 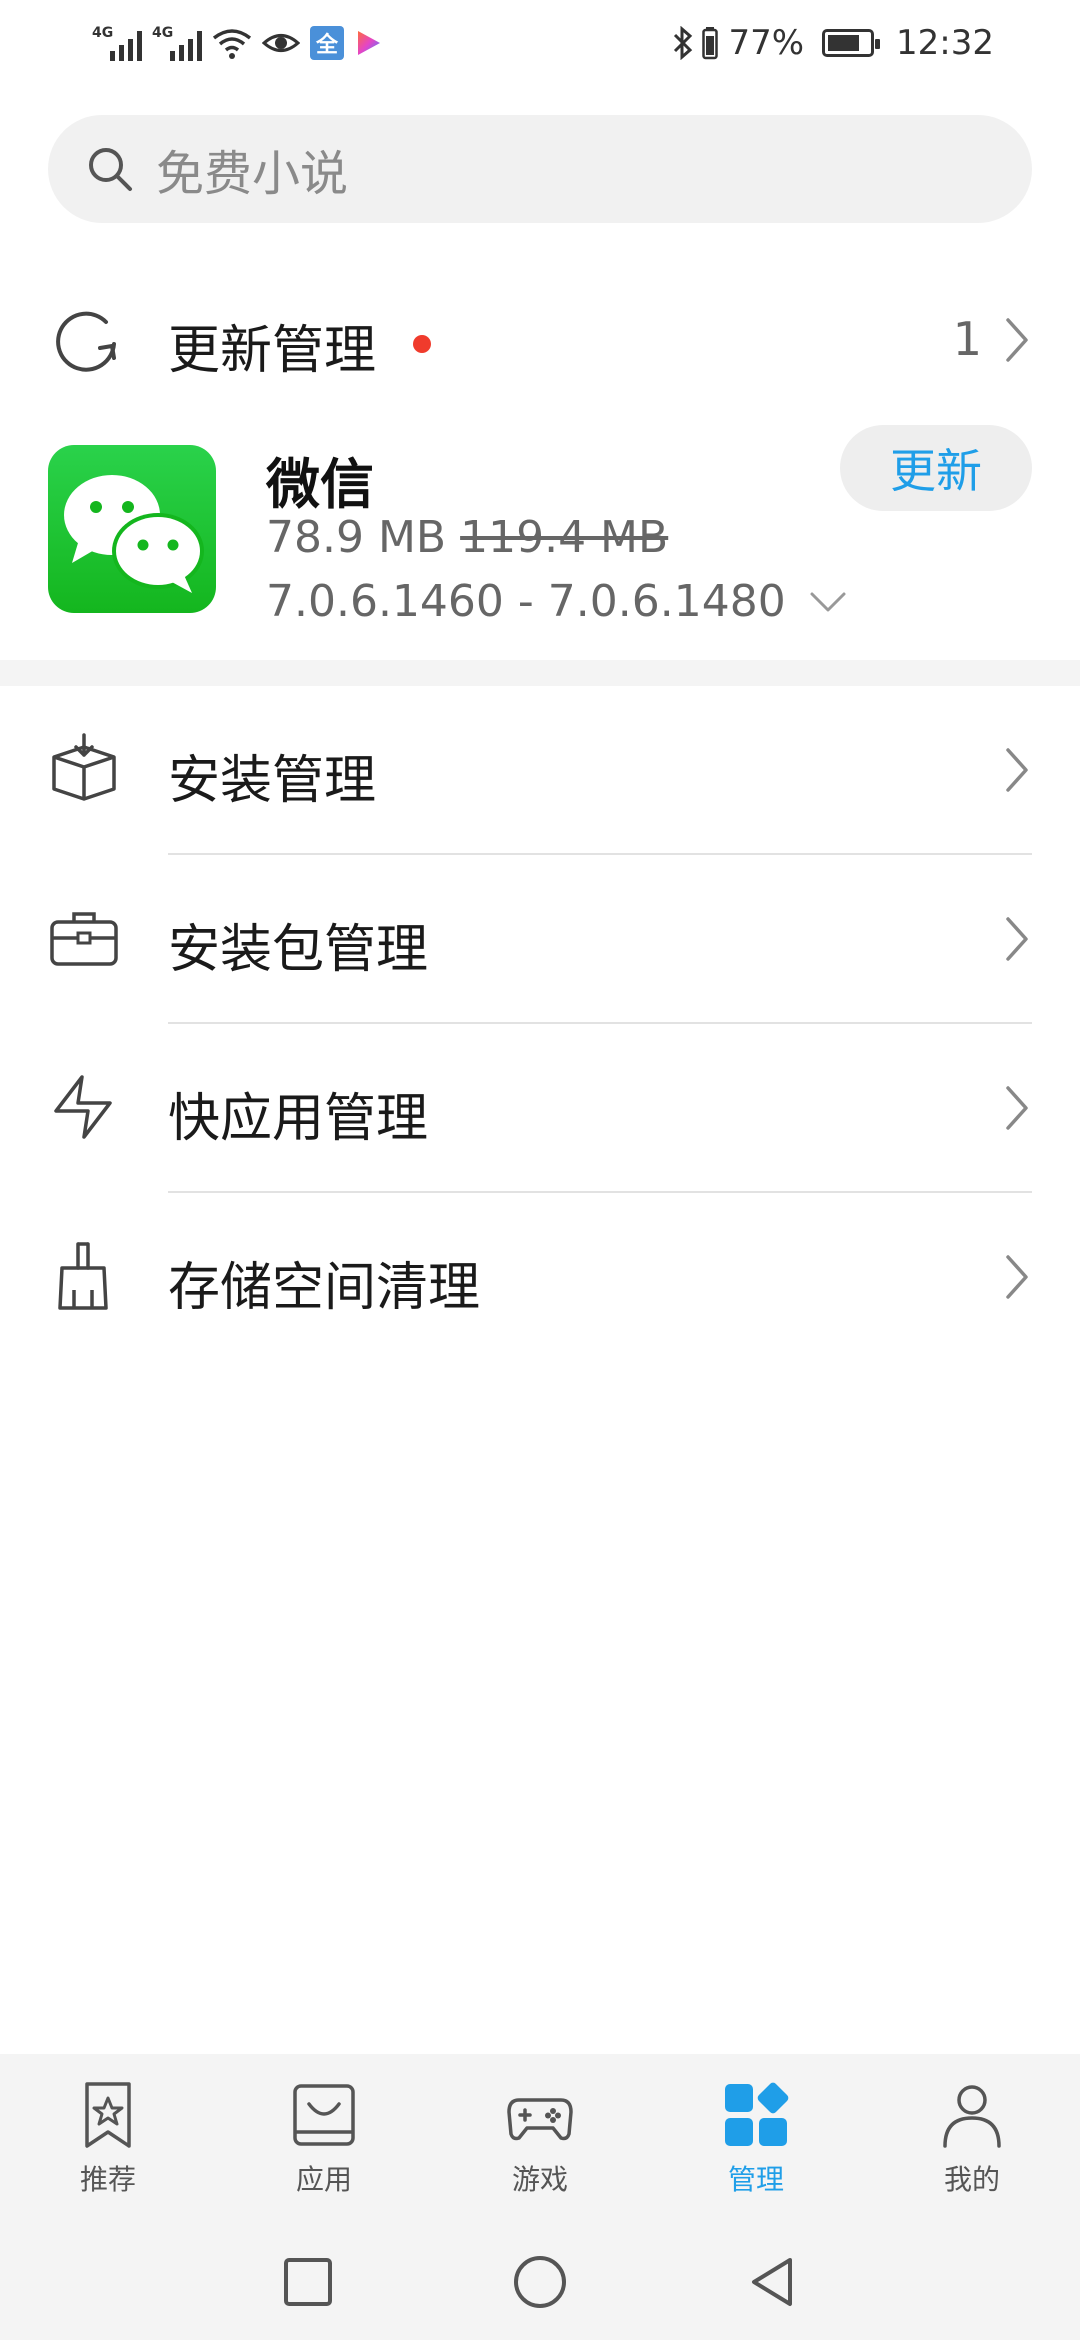 I want to click on app-name: 微信, so click(x=320, y=484).